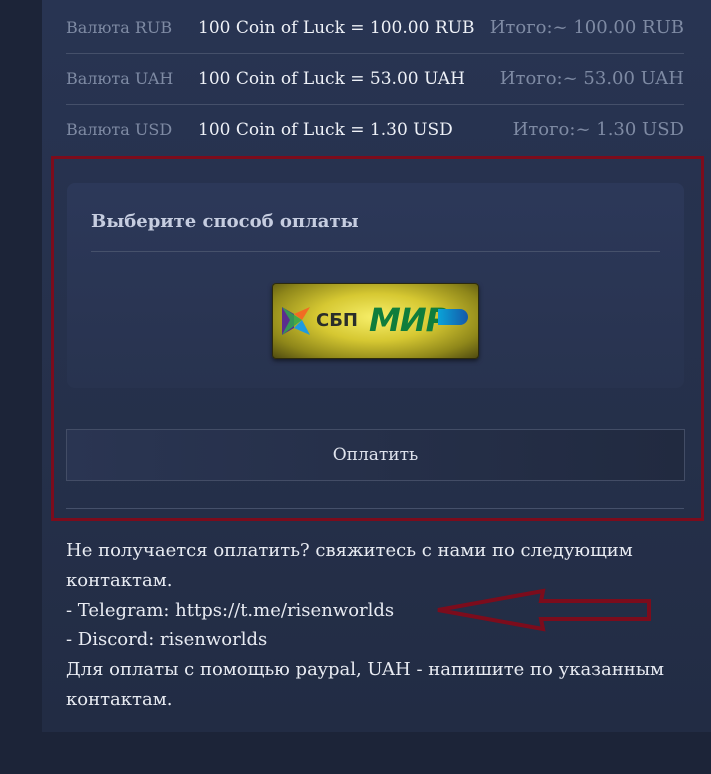 This screenshot has height=774, width=711. What do you see at coordinates (119, 27) in the screenshot?
I see `currency-label: Валюта RUB` at bounding box center [119, 27].